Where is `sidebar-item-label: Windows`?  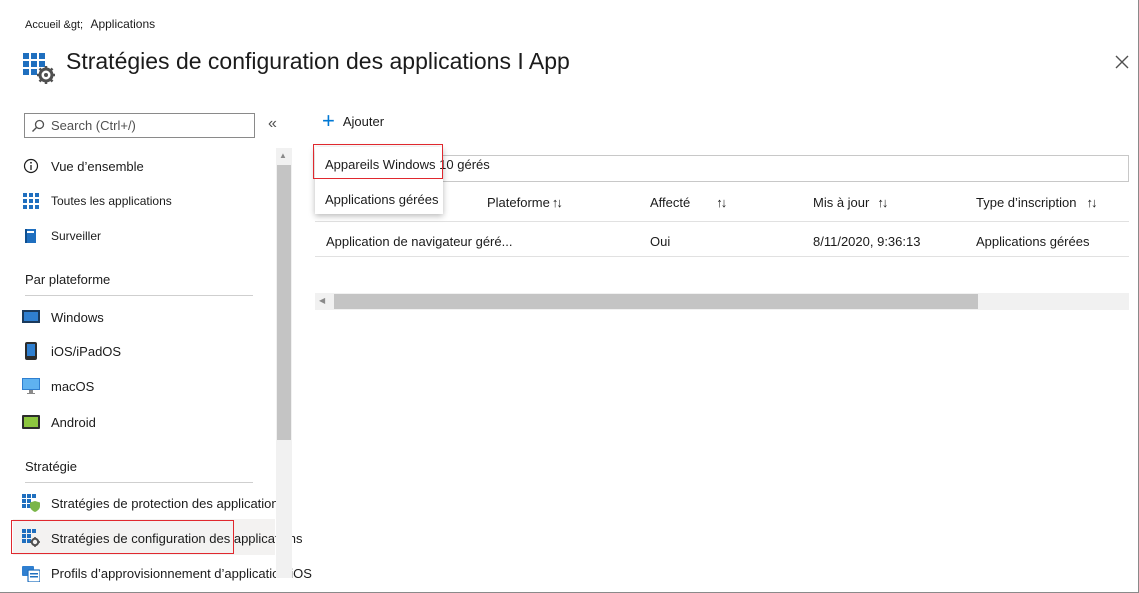 sidebar-item-label: Windows is located at coordinates (77, 317).